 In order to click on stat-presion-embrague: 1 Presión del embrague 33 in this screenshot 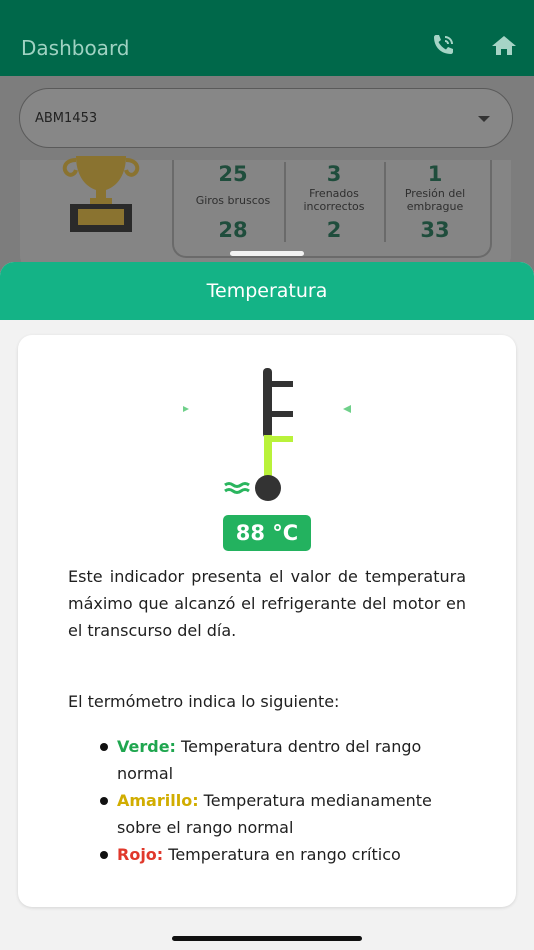, I will do `click(435, 208)`.